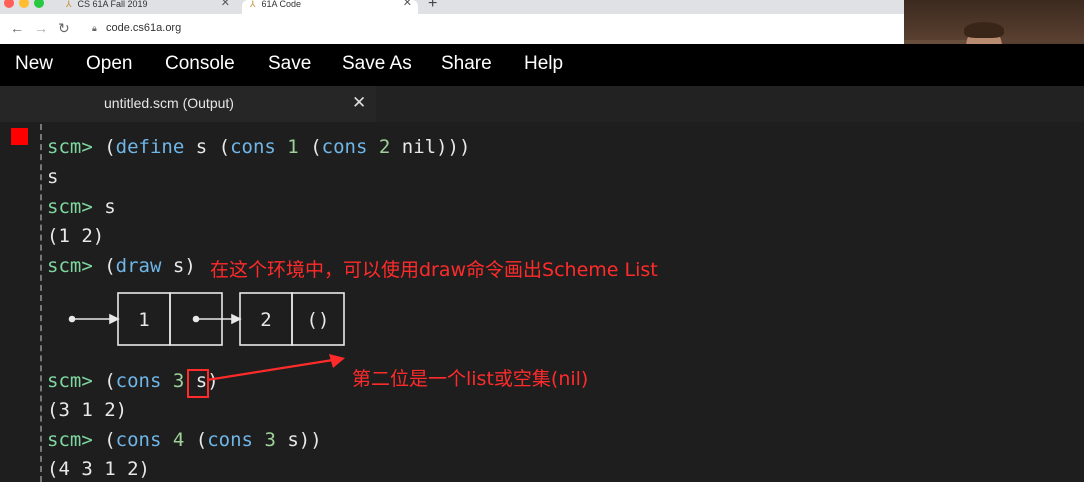  Describe the element at coordinates (112, 4) in the screenshot. I see `tab-label: CS 61A Fall 2019` at that location.